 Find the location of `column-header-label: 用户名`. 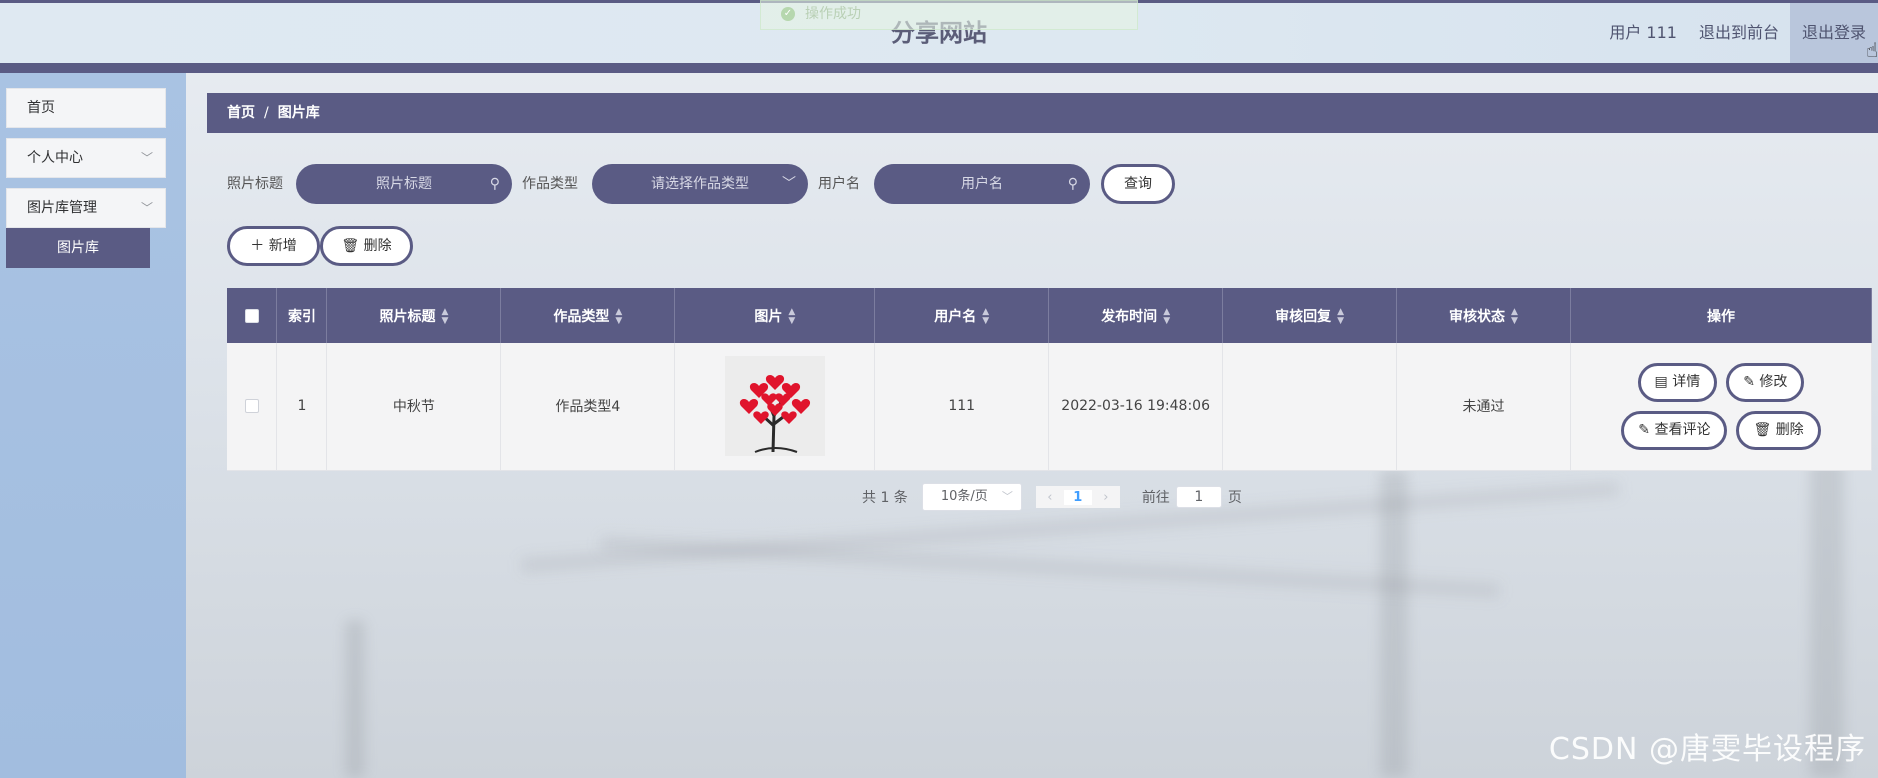

column-header-label: 用户名 is located at coordinates (955, 316).